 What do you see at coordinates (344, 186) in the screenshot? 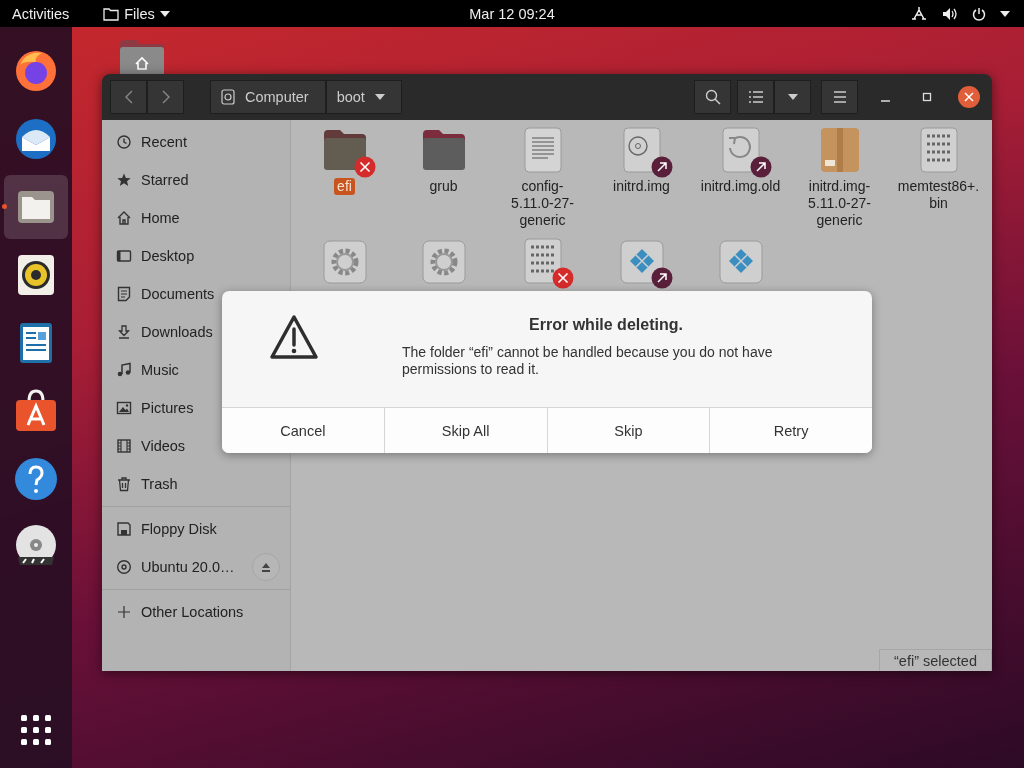
I see `file-name: efi` at bounding box center [344, 186].